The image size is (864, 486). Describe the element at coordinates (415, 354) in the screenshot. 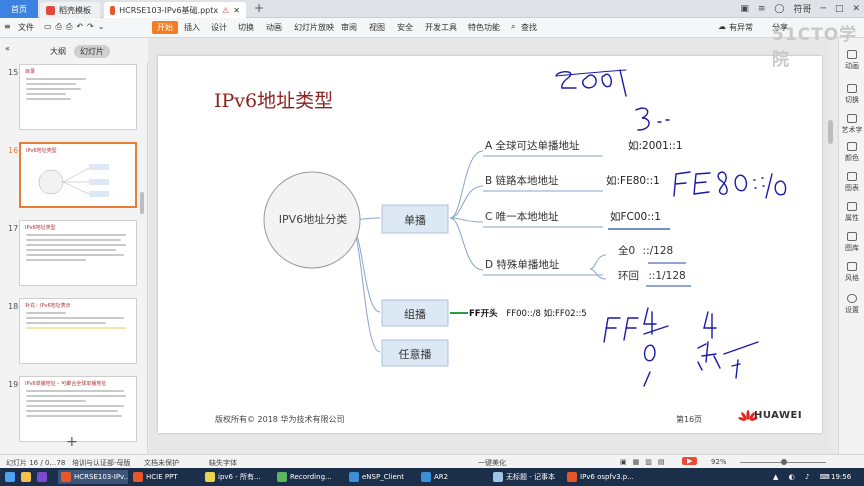

I see `anycast-node: 任意播` at that location.